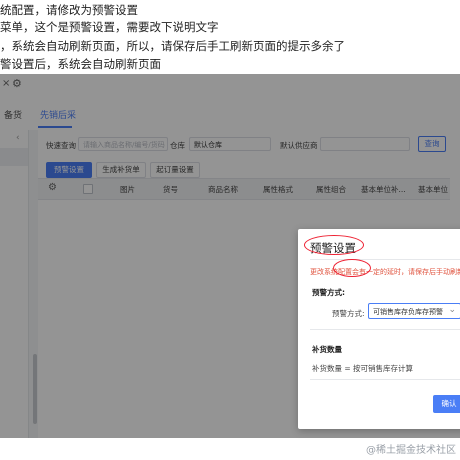 The width and height of the screenshot is (460, 460). What do you see at coordinates (334, 245) in the screenshot?
I see `annotation-circle-title` at bounding box center [334, 245].